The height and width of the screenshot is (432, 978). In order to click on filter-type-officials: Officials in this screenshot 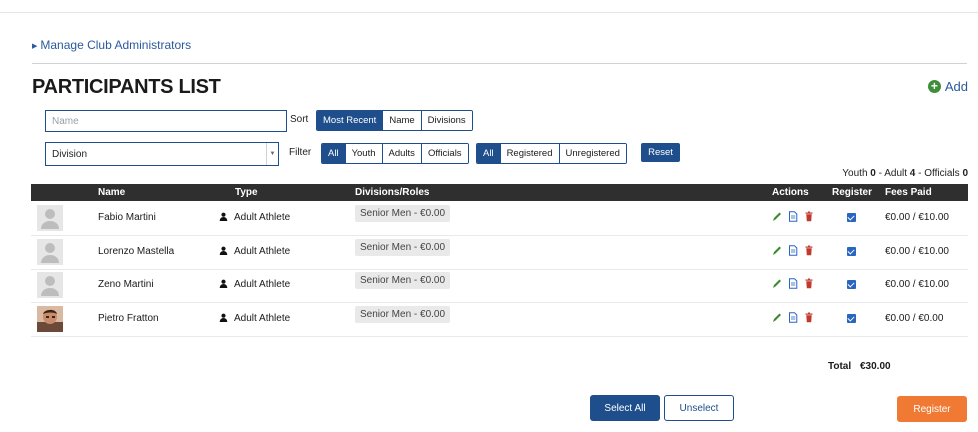, I will do `click(444, 153)`.